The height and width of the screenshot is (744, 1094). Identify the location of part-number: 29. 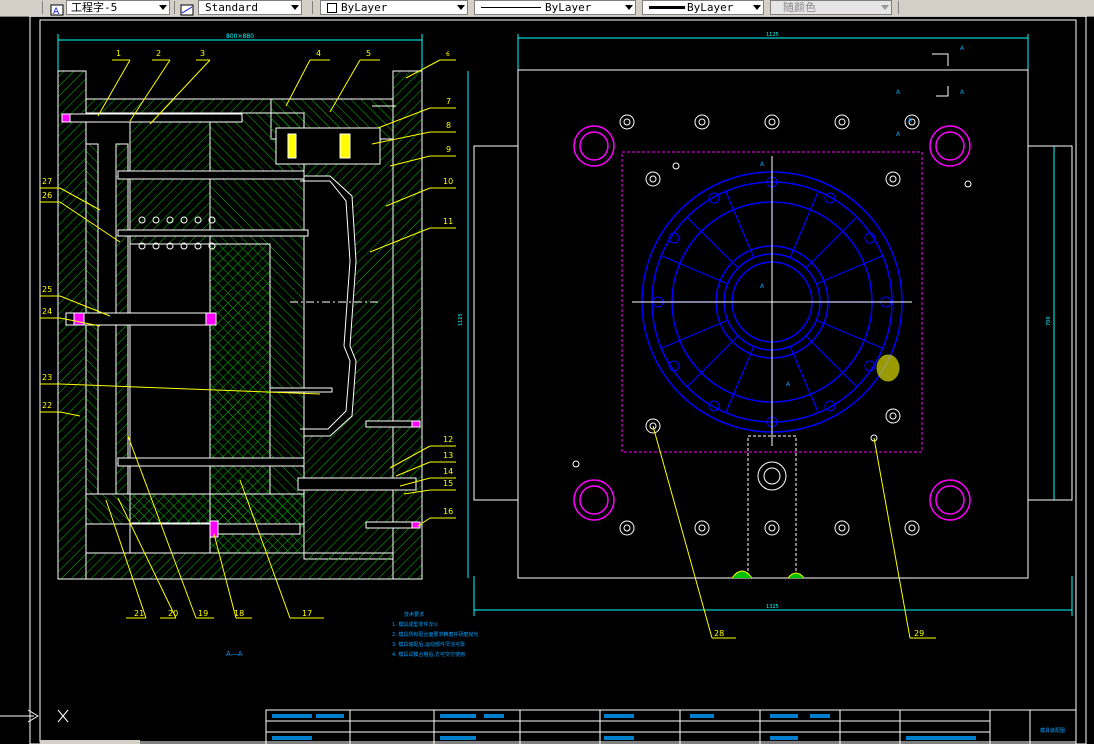
(919, 633).